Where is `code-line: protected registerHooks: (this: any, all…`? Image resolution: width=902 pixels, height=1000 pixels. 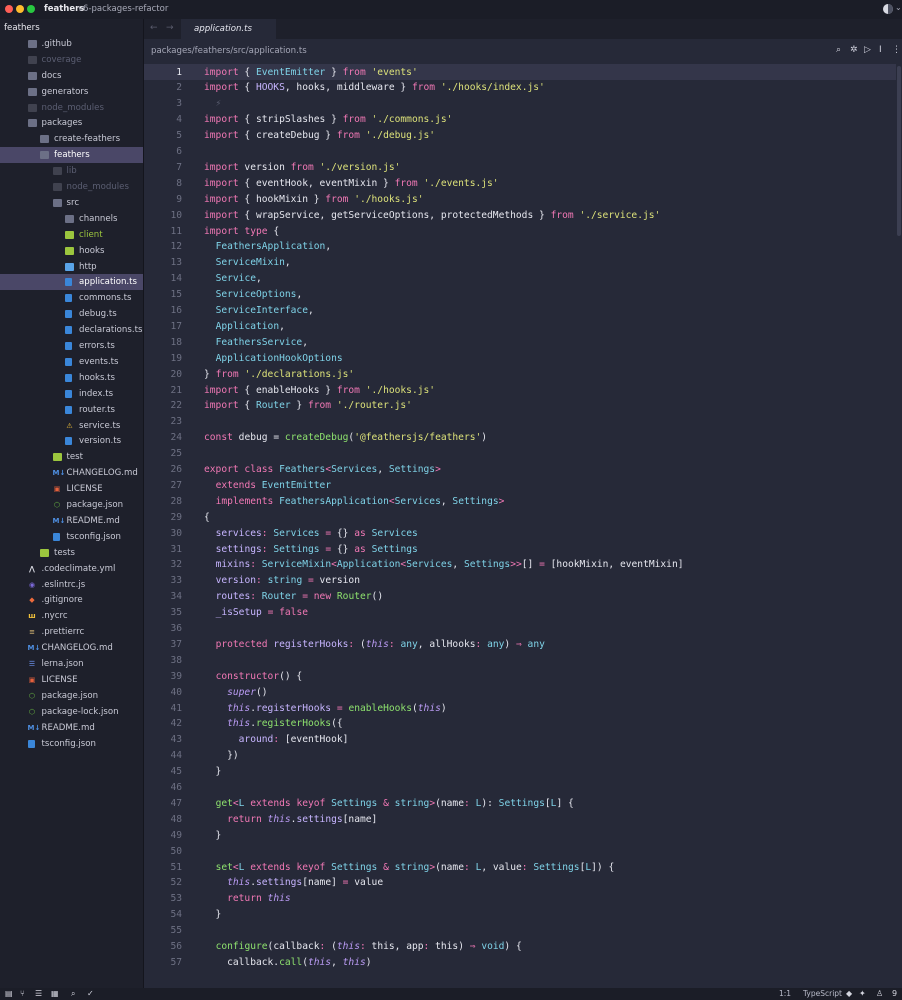 code-line: protected registerHooks: (this: any, all… is located at coordinates (374, 645).